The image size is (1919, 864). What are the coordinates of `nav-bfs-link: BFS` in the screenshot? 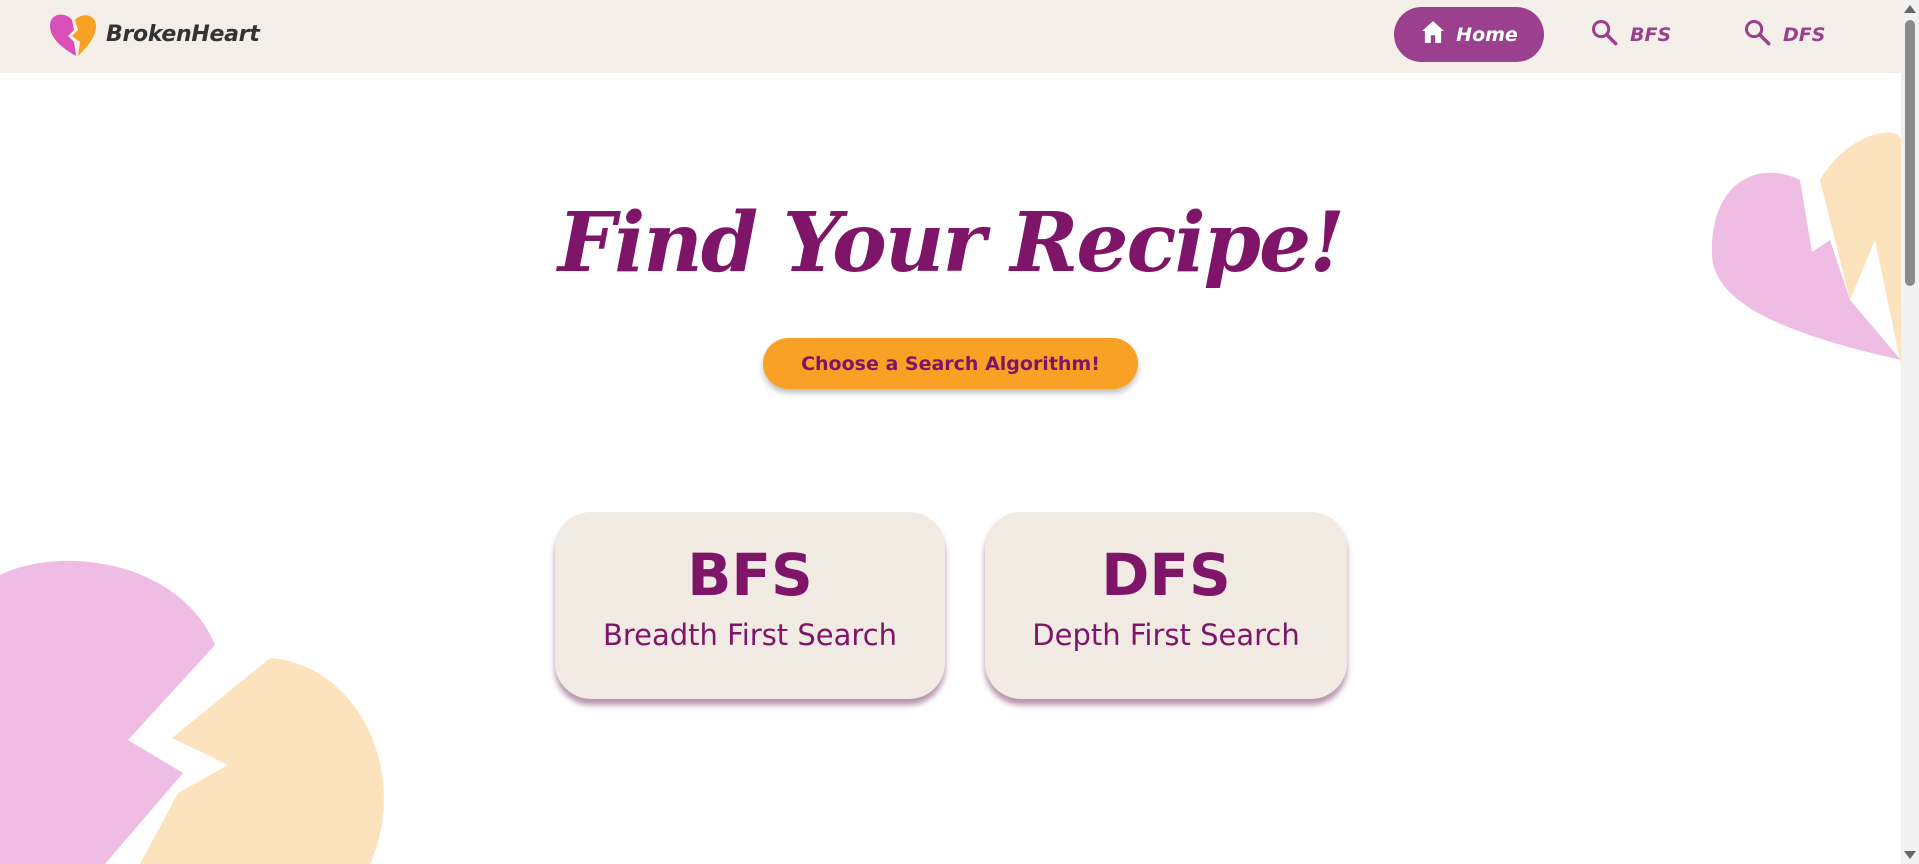 It's located at (1630, 34).